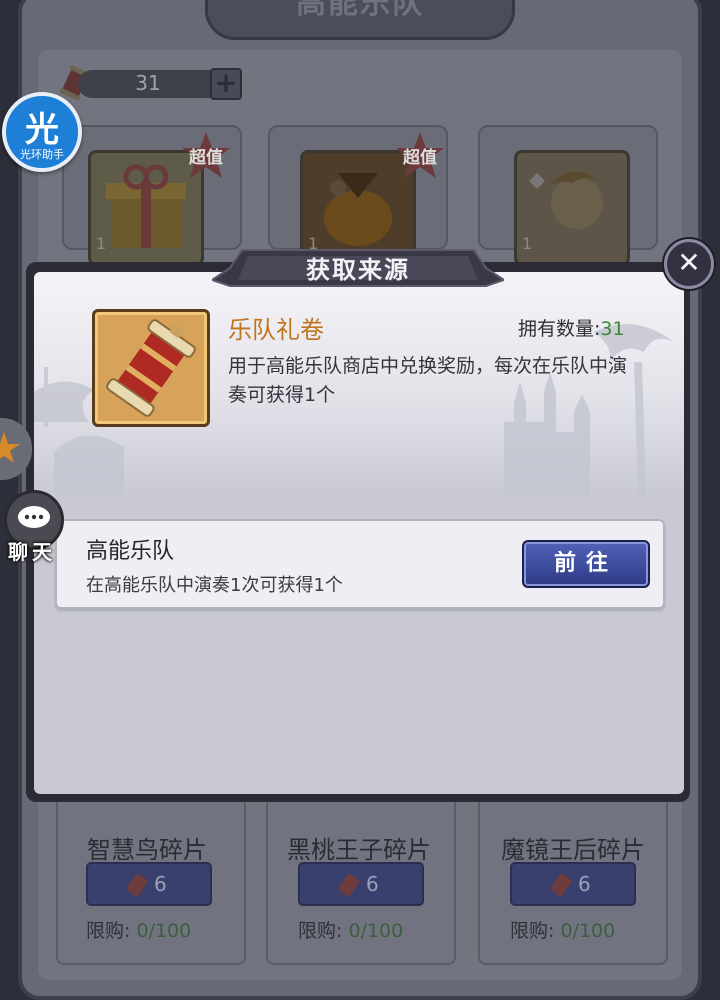 The image size is (720, 1000). What do you see at coordinates (226, 84) in the screenshot?
I see `add-currency-button: +` at bounding box center [226, 84].